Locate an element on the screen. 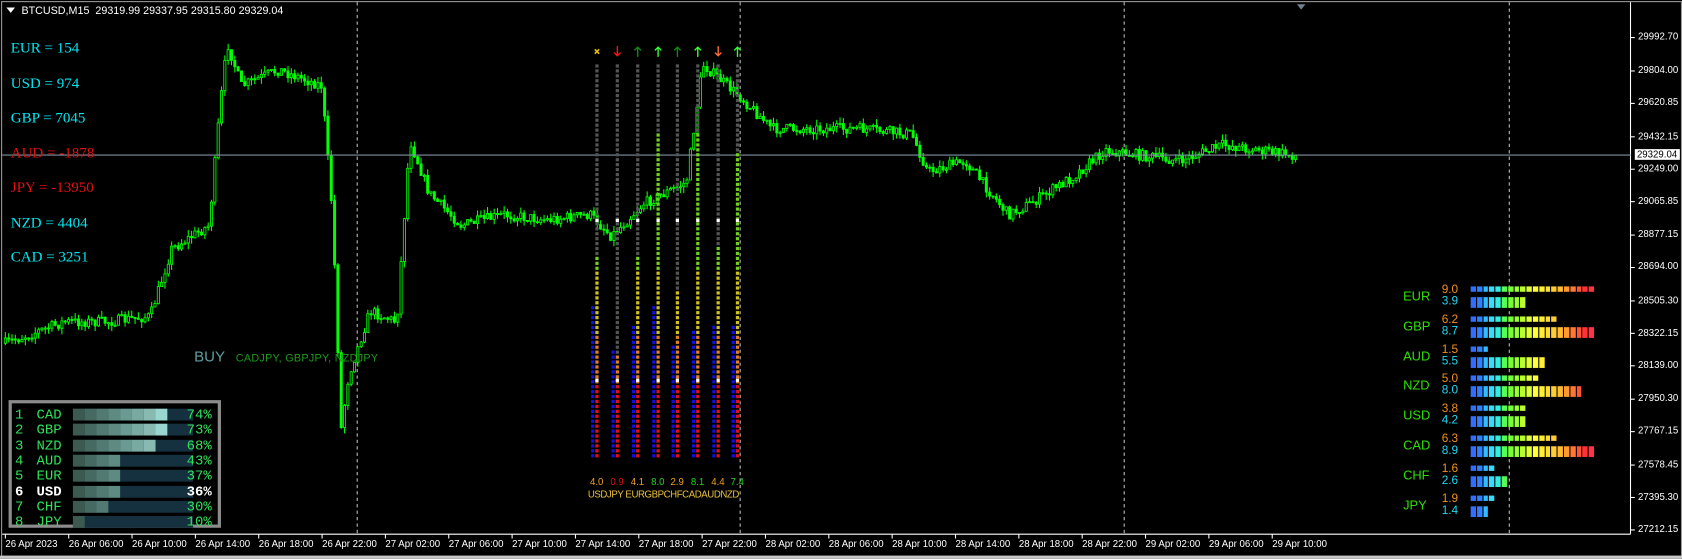 Image resolution: width=1682 pixels, height=559 pixels. ranking-row: 2 GBP 73% is located at coordinates (117, 429).